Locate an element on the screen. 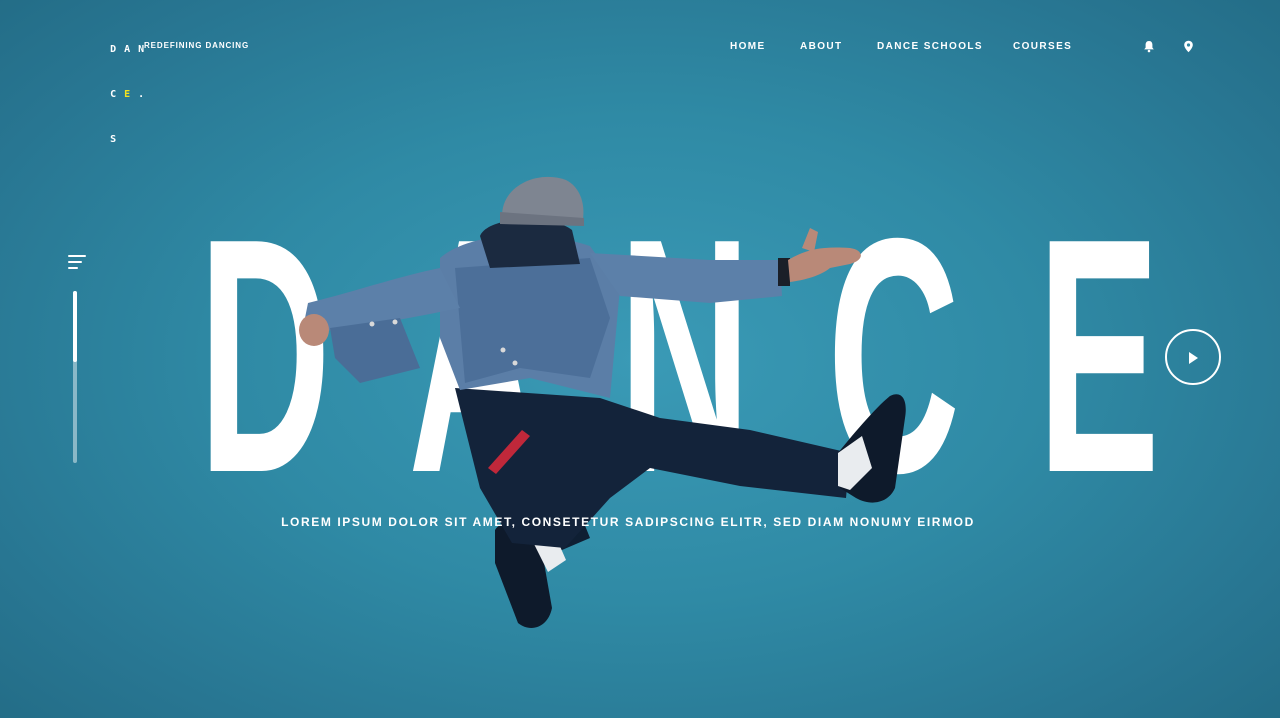 The width and height of the screenshot is (1280, 718). menu-icon is located at coordinates (78, 263).